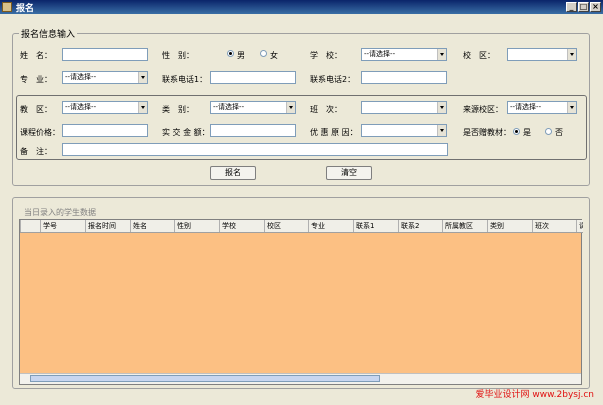 This screenshot has width=603, height=405. Describe the element at coordinates (559, 132) in the screenshot. I see `material-no-label: 否` at that location.